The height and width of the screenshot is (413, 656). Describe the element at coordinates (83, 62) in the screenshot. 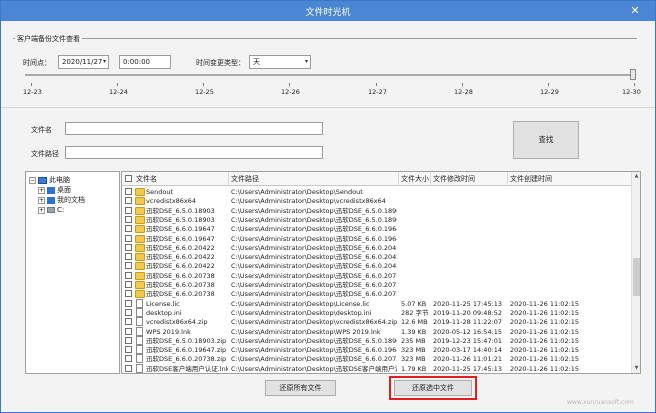

I see `date-picker: 2020/11/27 ▾` at that location.